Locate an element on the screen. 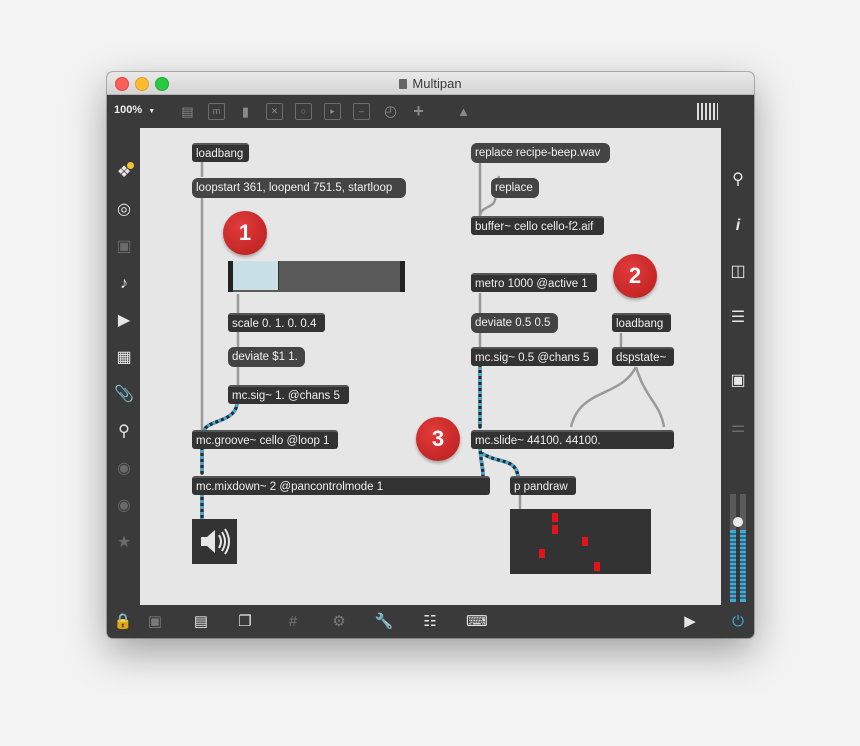 The image size is (860, 746). loadbang-left: loadbang is located at coordinates (220, 152).